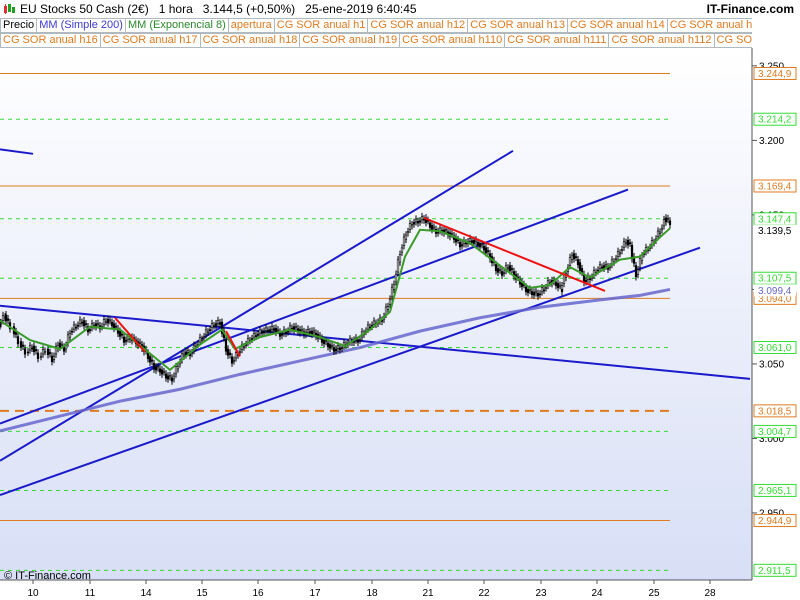  Describe the element at coordinates (250, 40) in the screenshot. I see `legend-item-r2-2: CG SOR anual h18` at that location.